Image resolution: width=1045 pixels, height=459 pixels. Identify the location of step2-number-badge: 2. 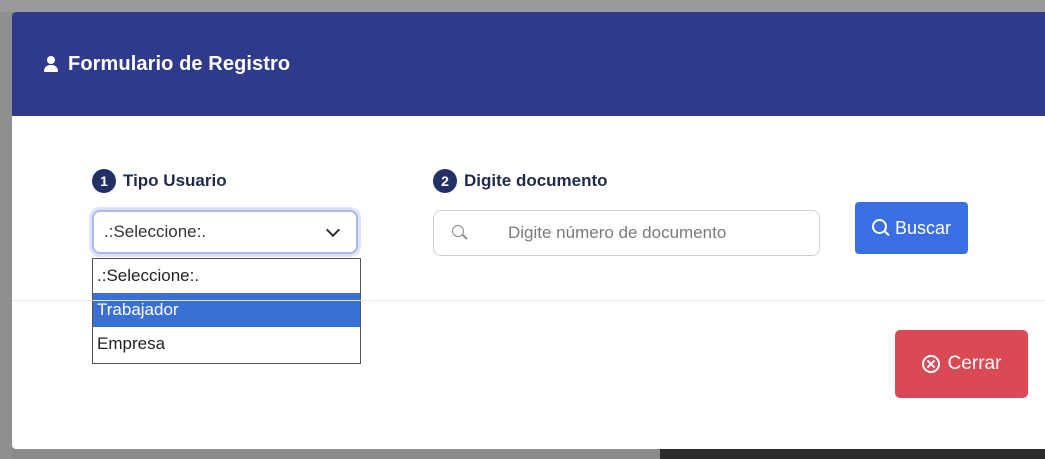
(445, 181).